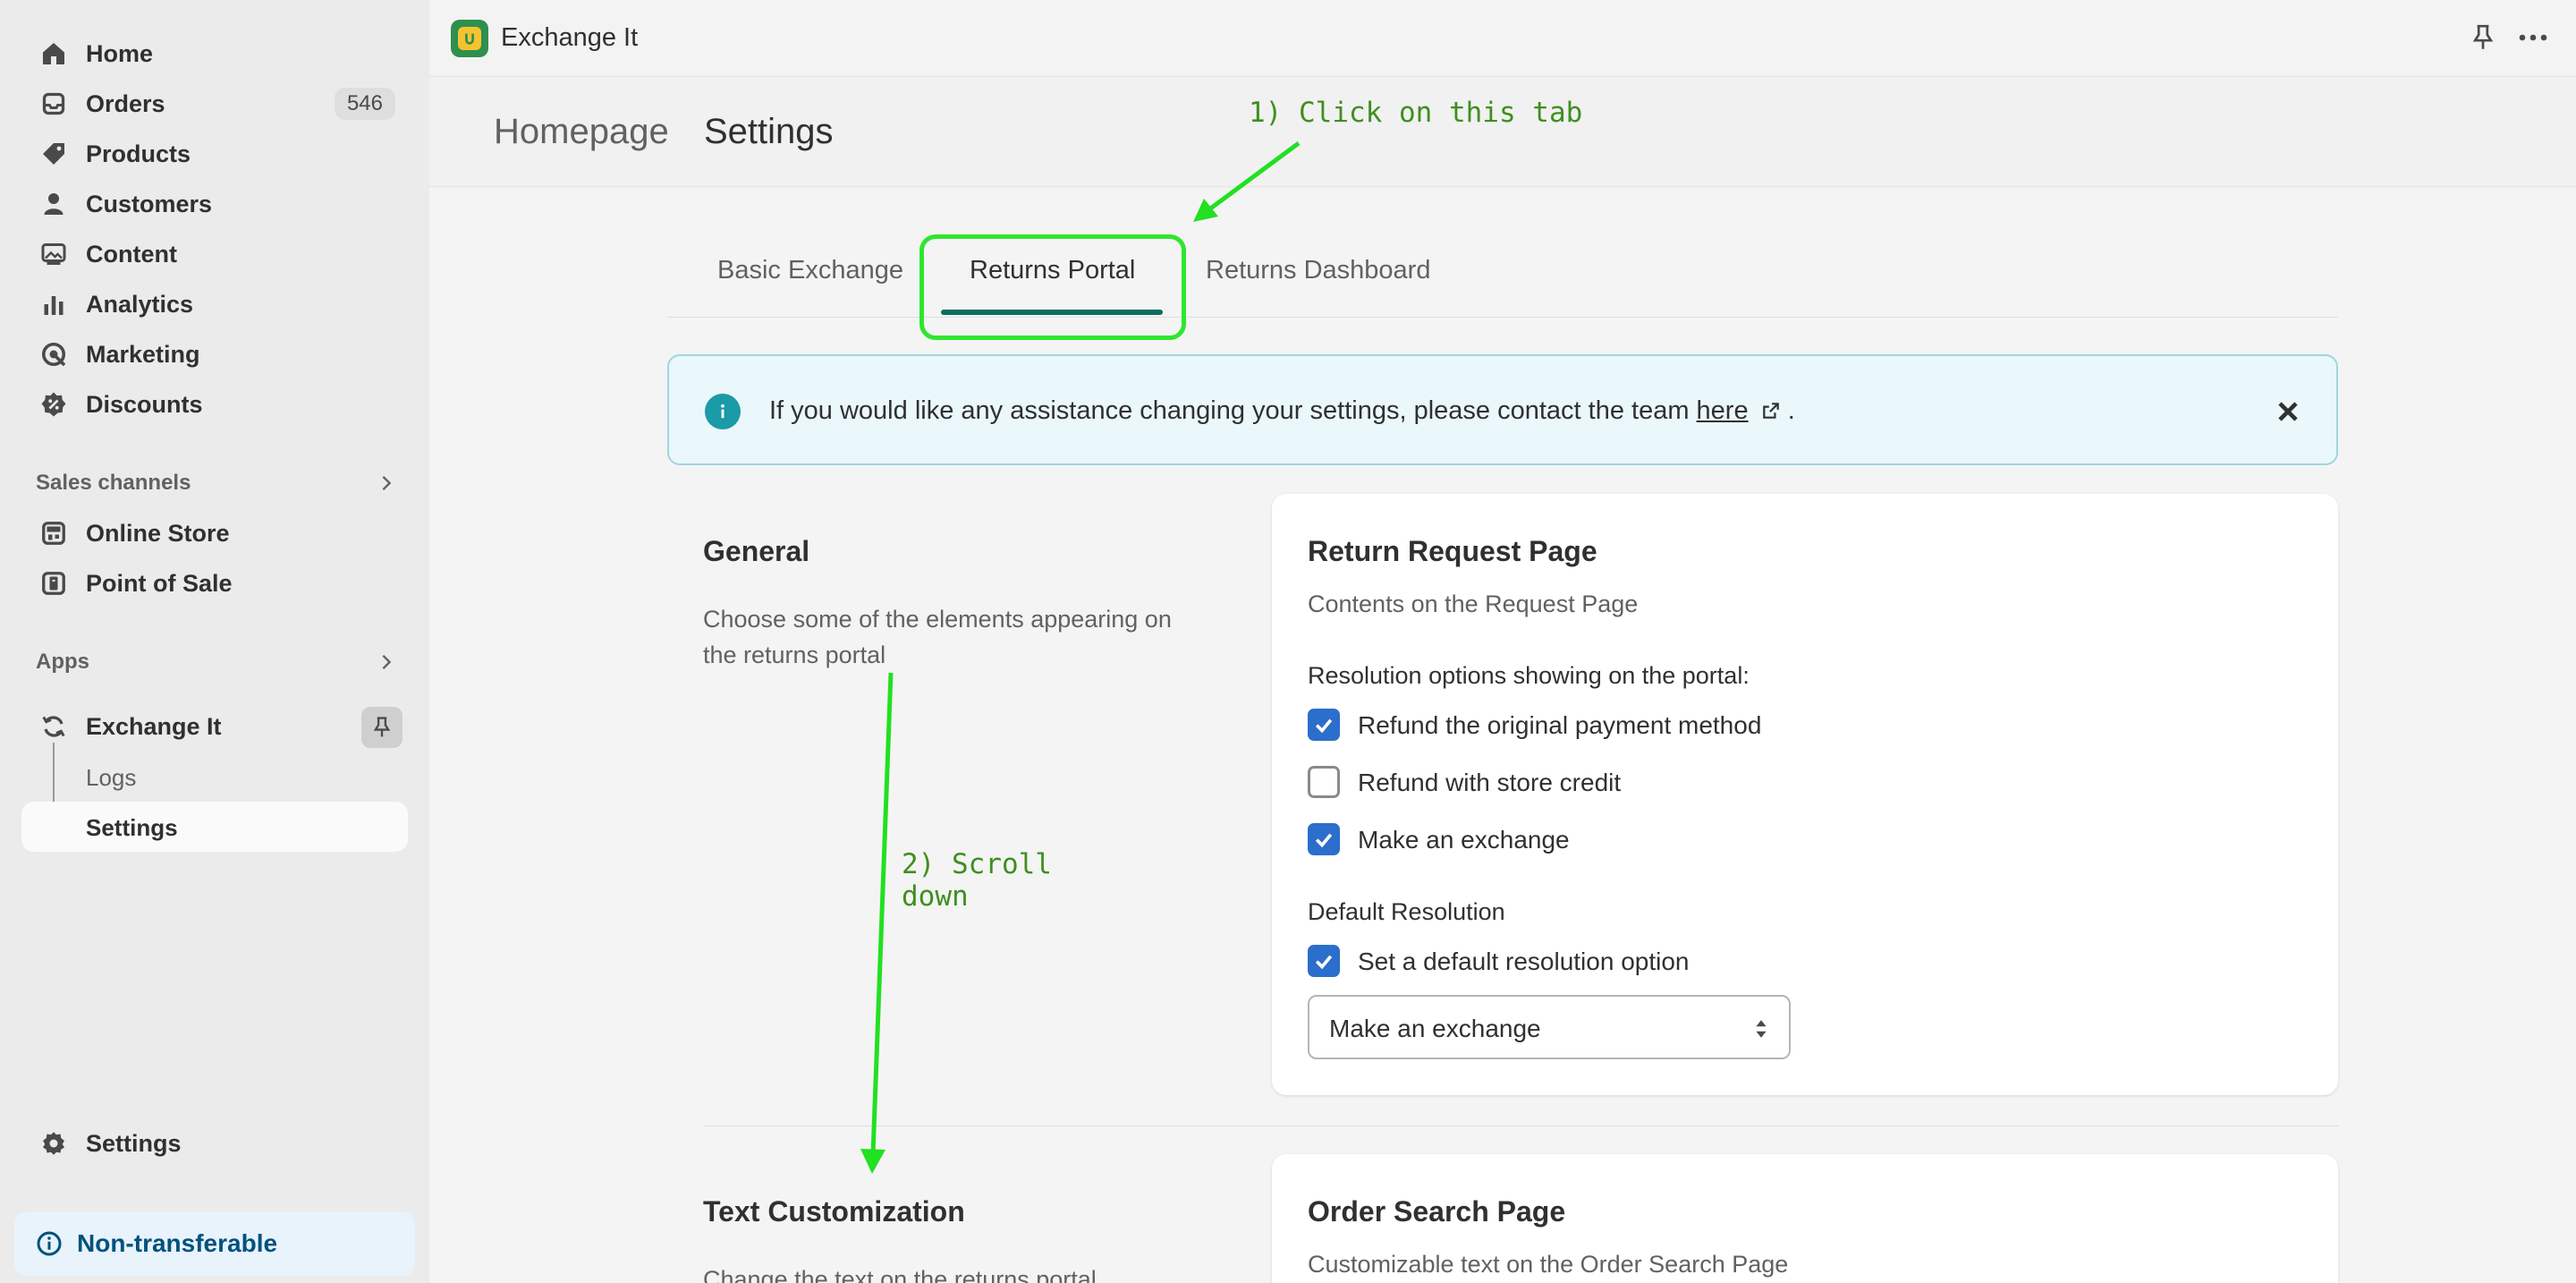 This screenshot has height=1283, width=2576. I want to click on refund-original-checkbox, so click(1324, 725).